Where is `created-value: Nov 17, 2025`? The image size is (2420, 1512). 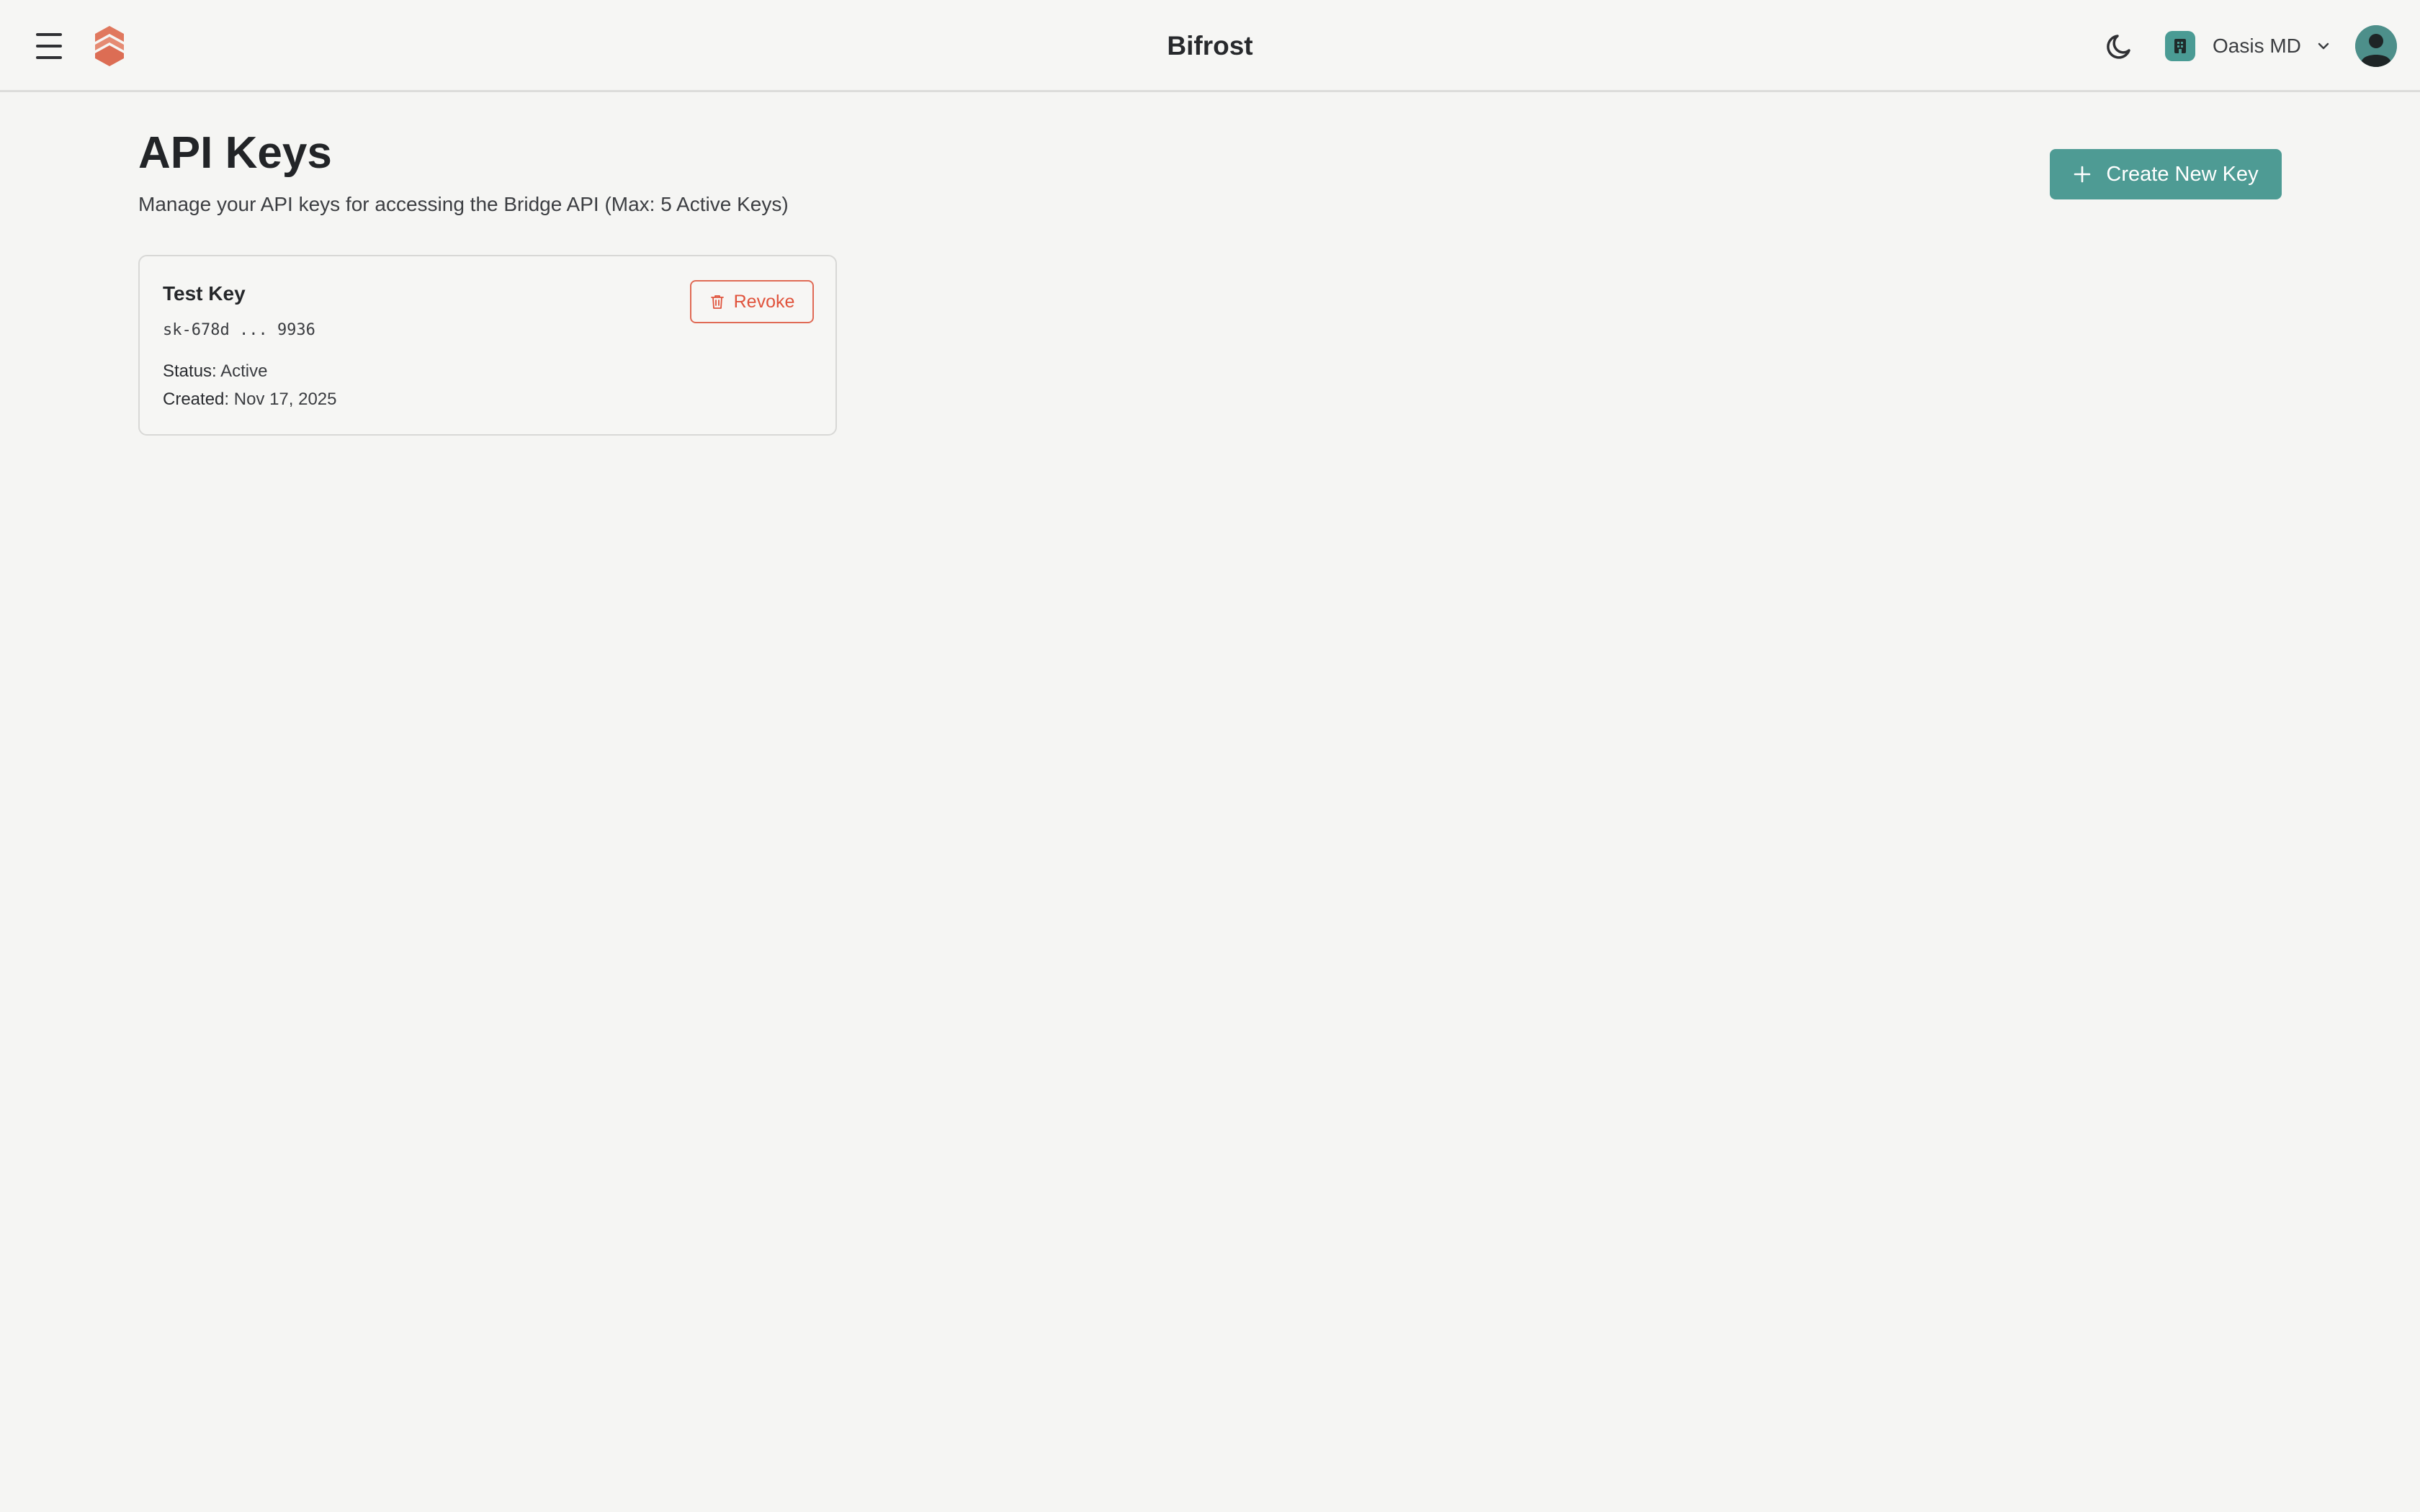
created-value: Nov 17, 2025 is located at coordinates (285, 399).